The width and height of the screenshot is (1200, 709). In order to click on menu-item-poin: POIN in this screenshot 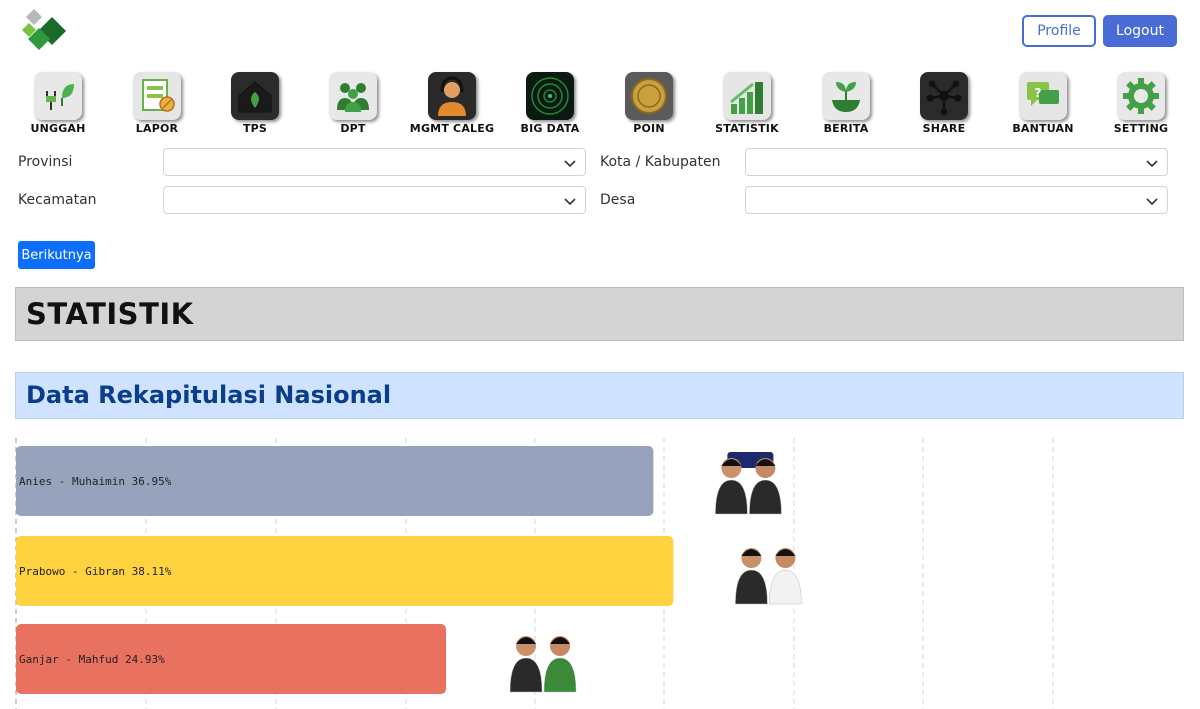, I will do `click(649, 104)`.